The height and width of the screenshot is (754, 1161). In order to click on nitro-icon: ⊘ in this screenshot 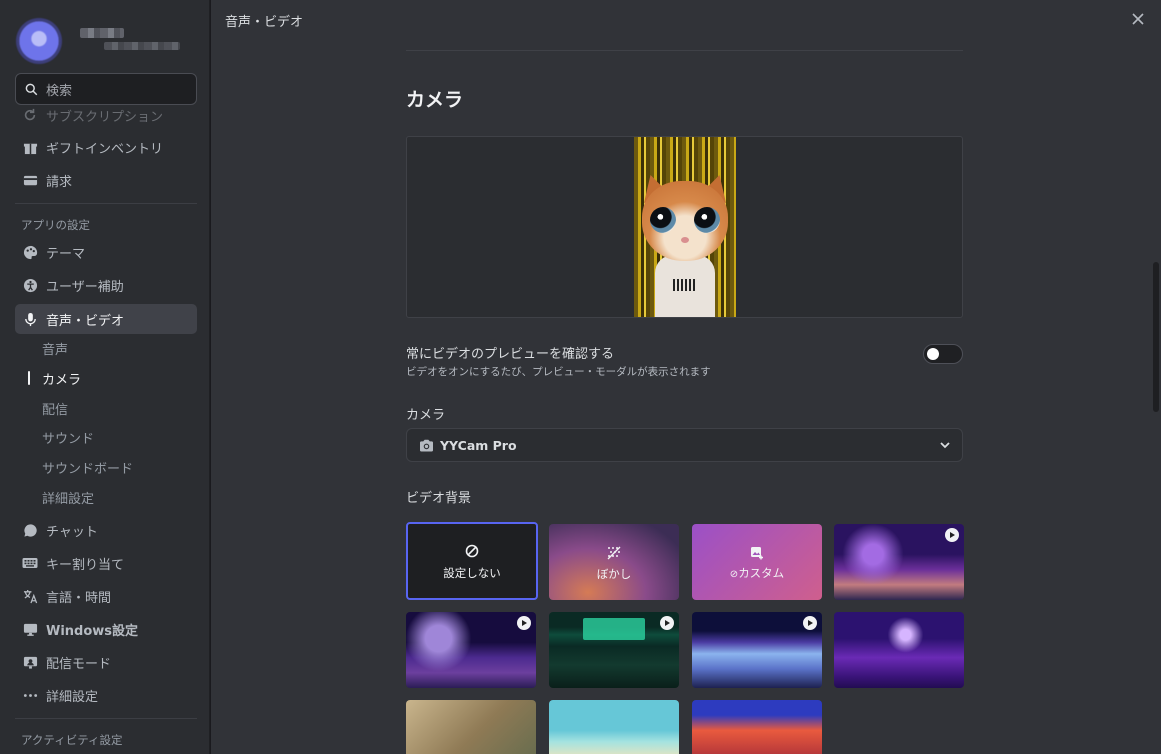, I will do `click(734, 574)`.